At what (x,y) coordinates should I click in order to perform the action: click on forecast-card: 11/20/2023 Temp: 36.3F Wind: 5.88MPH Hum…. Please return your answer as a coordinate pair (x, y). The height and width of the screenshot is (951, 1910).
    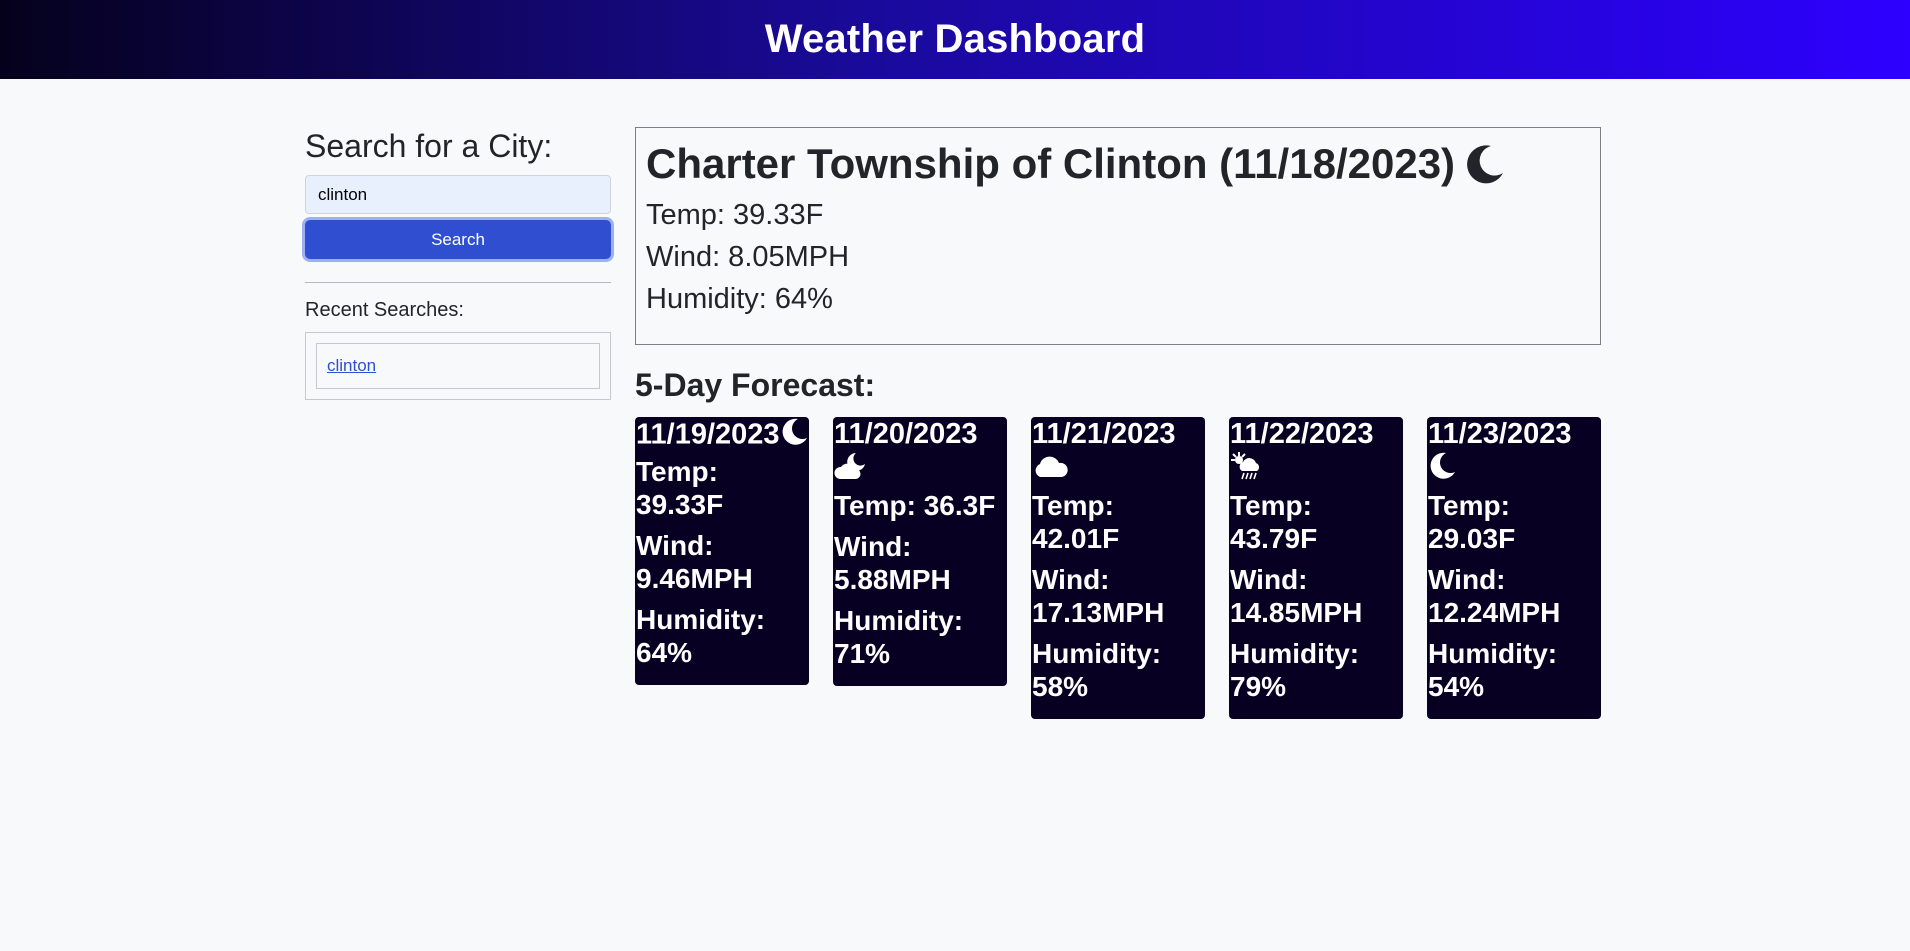
    Looking at the image, I should click on (920, 551).